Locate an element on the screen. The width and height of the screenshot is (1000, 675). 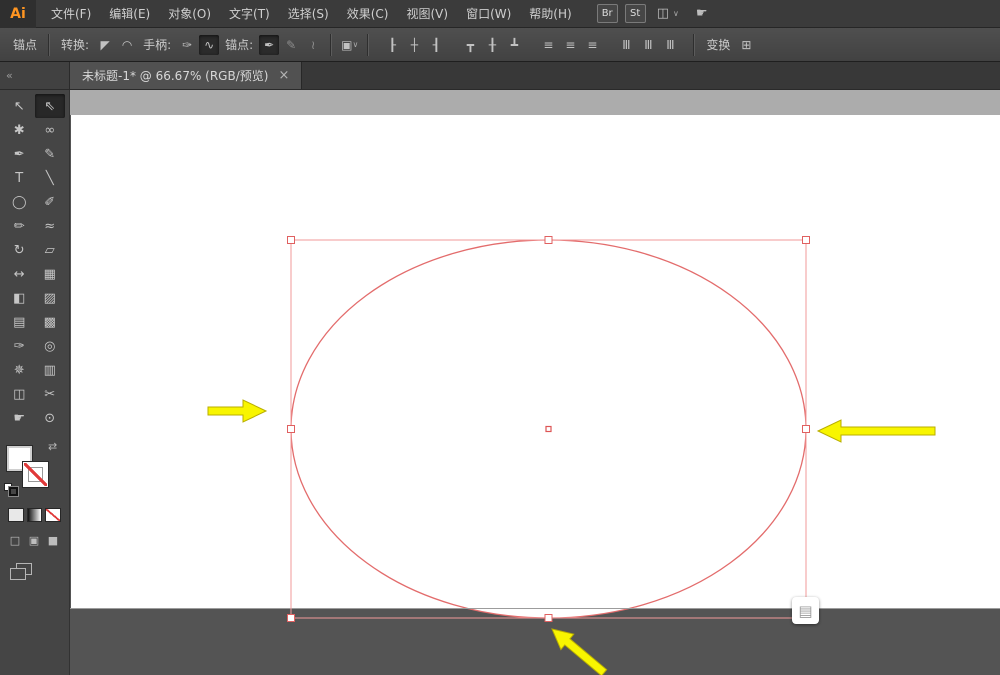
default-stroke-icon is located at coordinates (13, 491).